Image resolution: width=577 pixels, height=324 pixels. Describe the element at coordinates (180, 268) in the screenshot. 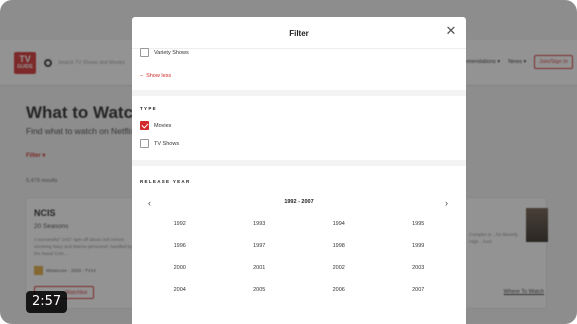

I see `year-option: 2000` at that location.